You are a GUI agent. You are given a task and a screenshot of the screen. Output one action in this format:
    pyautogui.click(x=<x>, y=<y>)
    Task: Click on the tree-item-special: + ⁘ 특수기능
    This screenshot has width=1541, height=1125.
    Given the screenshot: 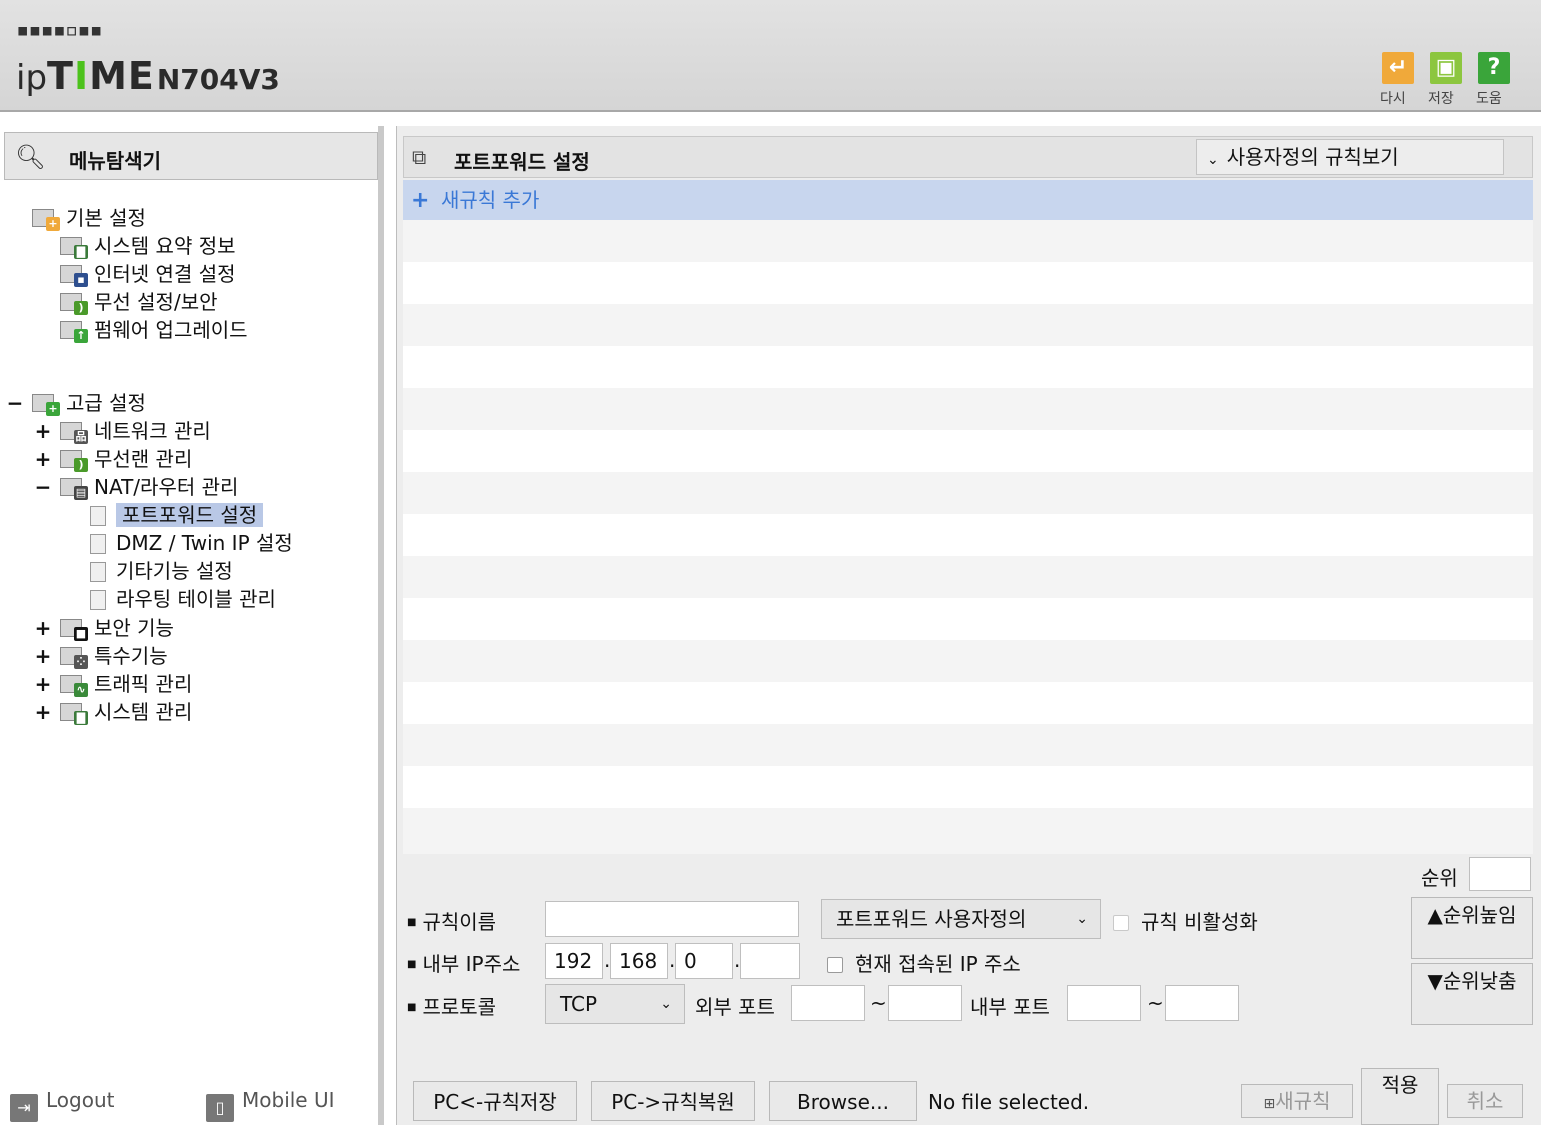 What is the action you would take?
    pyautogui.click(x=101, y=656)
    